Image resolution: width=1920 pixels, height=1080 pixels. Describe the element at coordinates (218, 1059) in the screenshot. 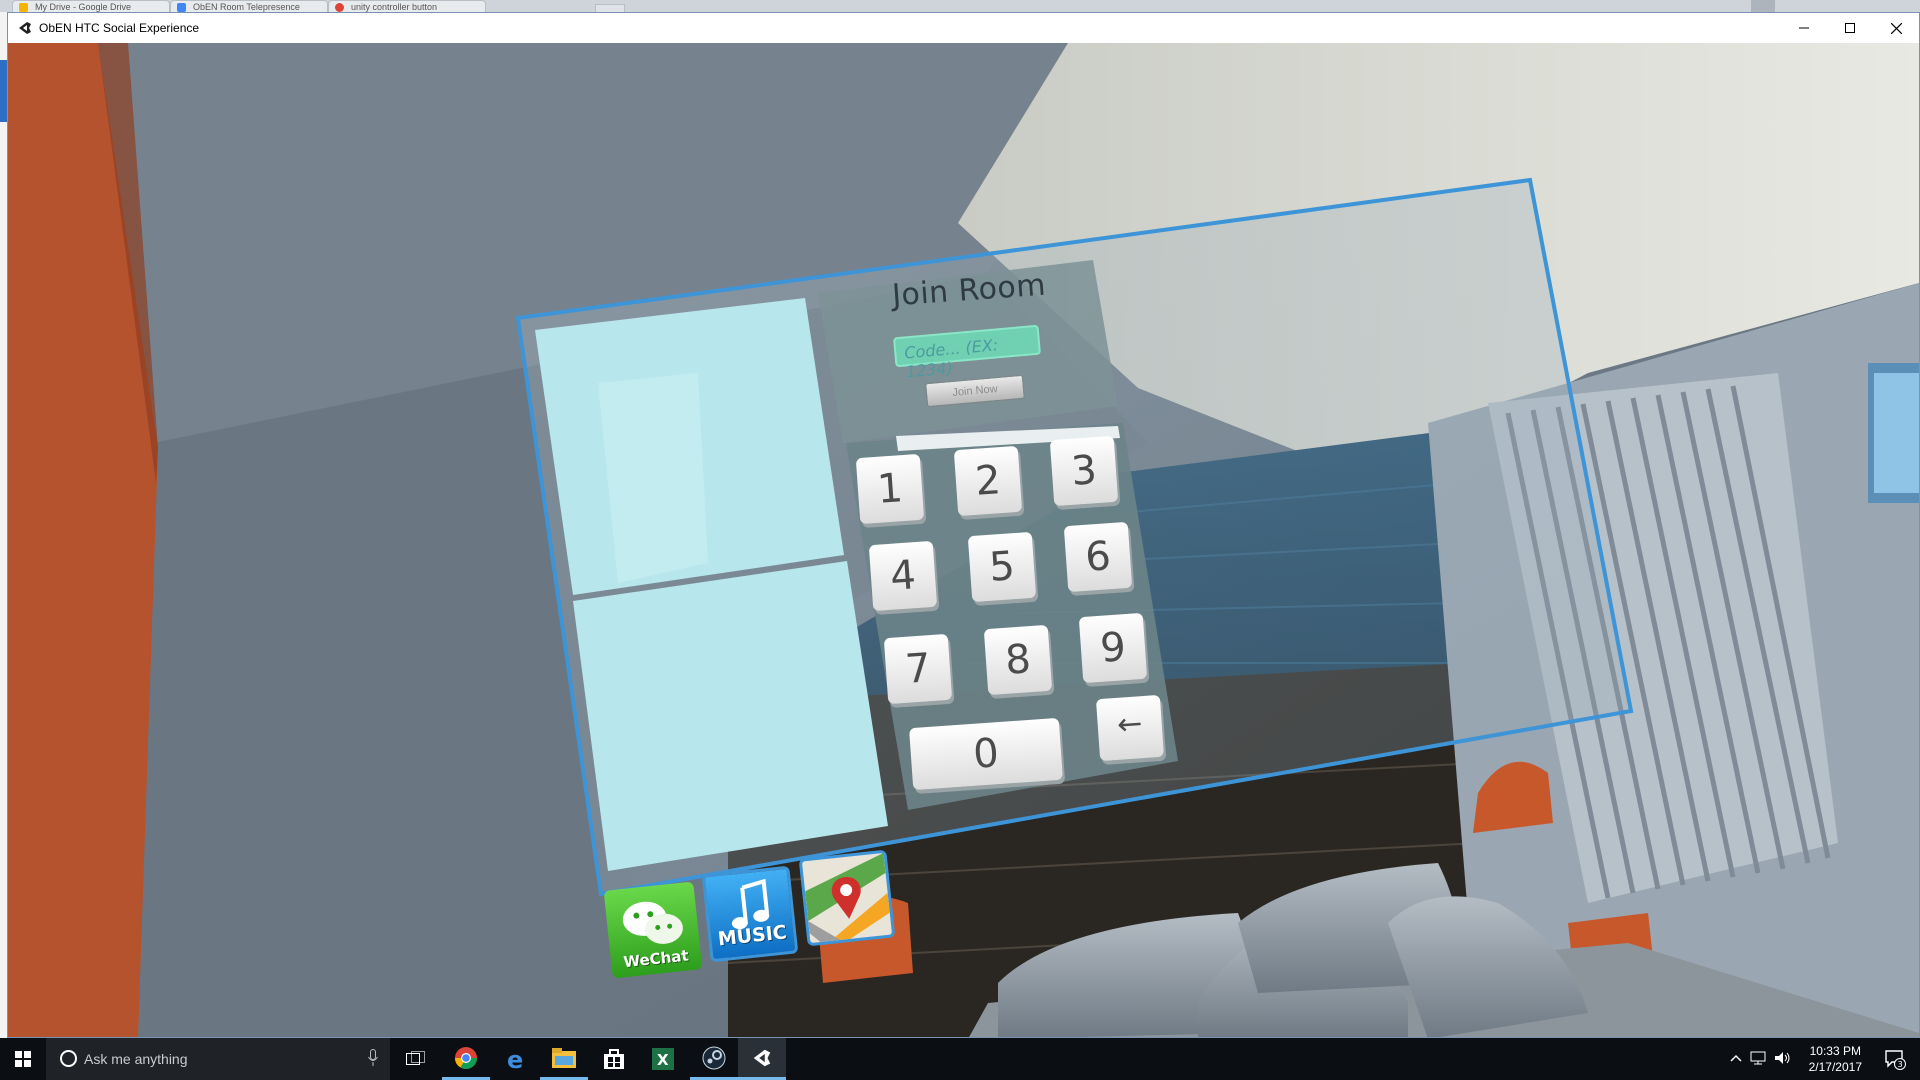

I see `cortana-search-box: Ask me anything` at that location.